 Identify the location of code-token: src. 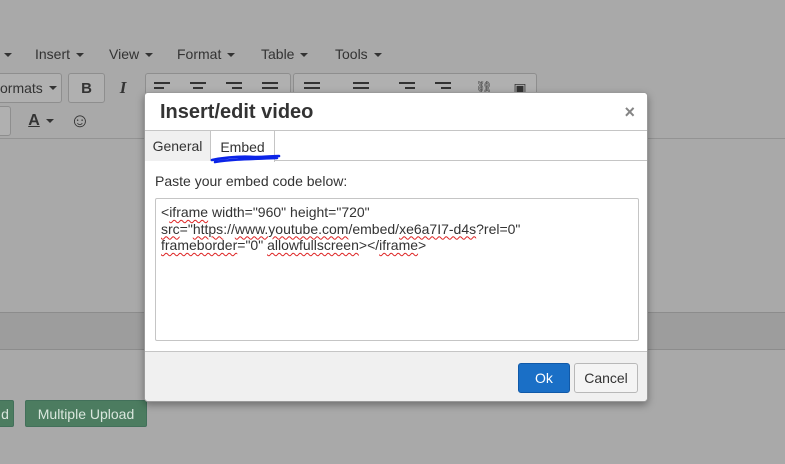
(170, 228).